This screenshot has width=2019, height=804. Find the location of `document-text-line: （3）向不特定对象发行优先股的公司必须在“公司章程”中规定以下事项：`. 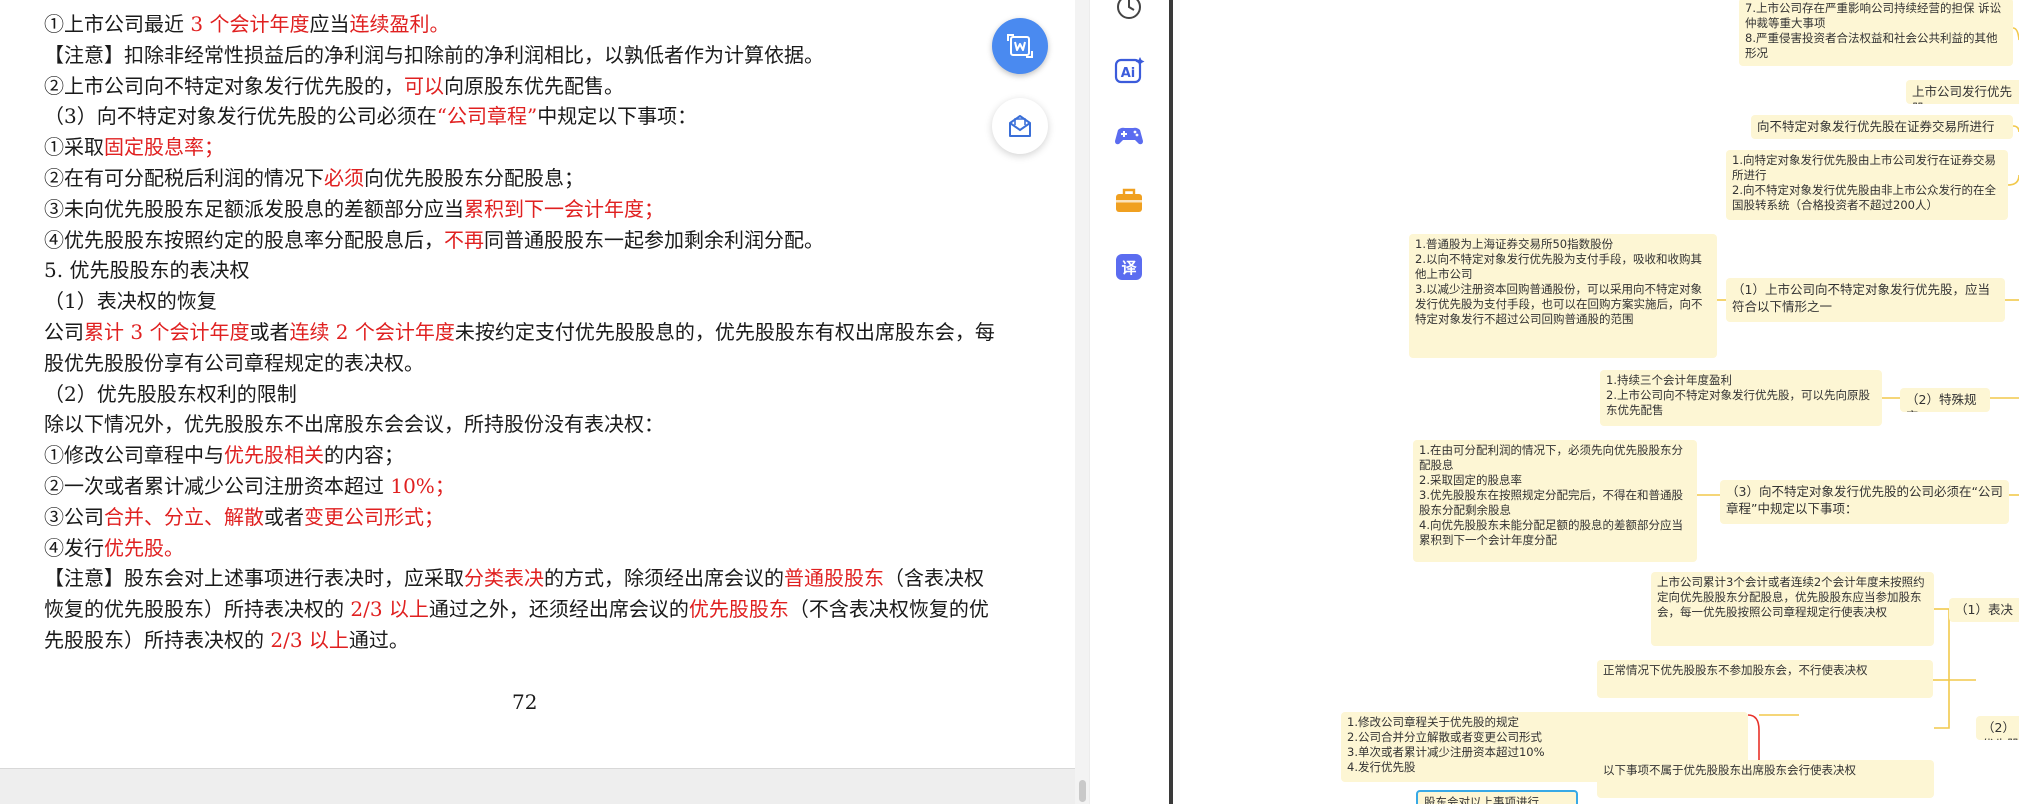

document-text-line: （3）向不特定对象发行优先股的公司必须在“公司章程”中规定以下事项： is located at coordinates (370, 116).